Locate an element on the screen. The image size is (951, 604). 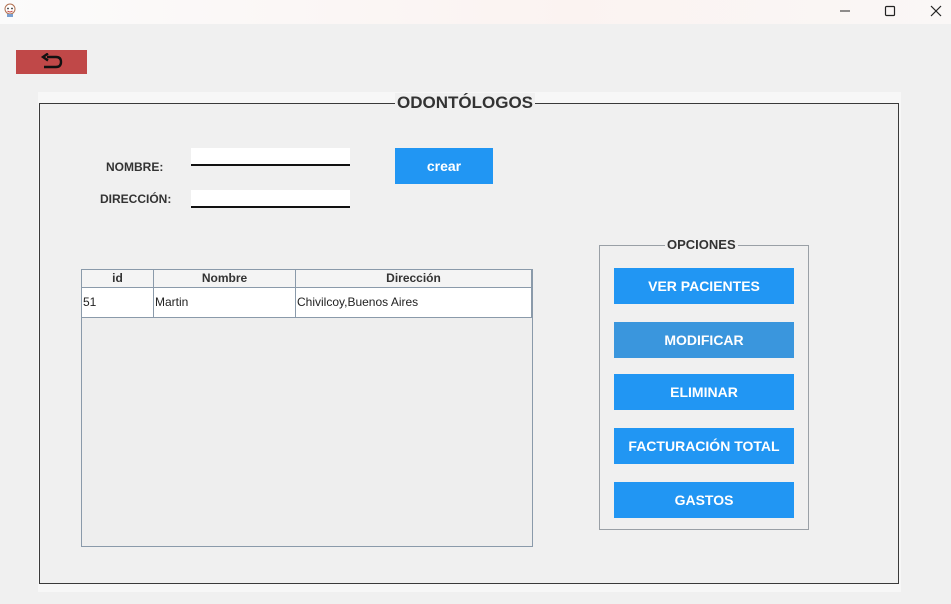
window-titlebar is located at coordinates (475, 12).